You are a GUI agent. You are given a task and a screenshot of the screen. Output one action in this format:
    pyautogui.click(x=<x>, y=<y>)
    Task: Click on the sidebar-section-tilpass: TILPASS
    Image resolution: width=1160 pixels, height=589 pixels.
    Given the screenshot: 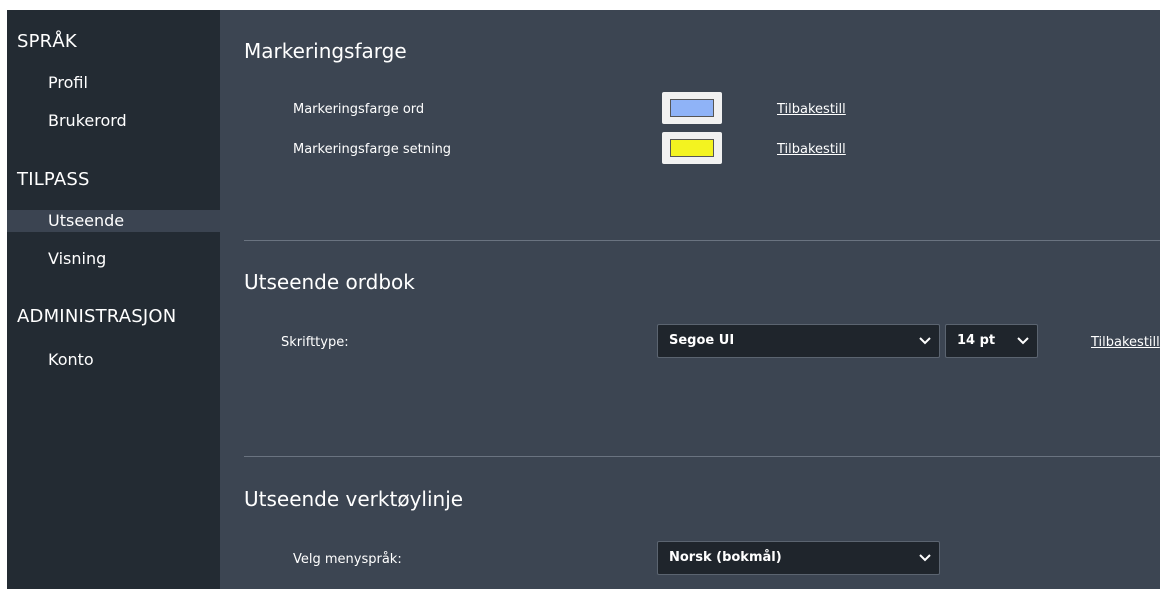 What is the action you would take?
    pyautogui.click(x=53, y=179)
    